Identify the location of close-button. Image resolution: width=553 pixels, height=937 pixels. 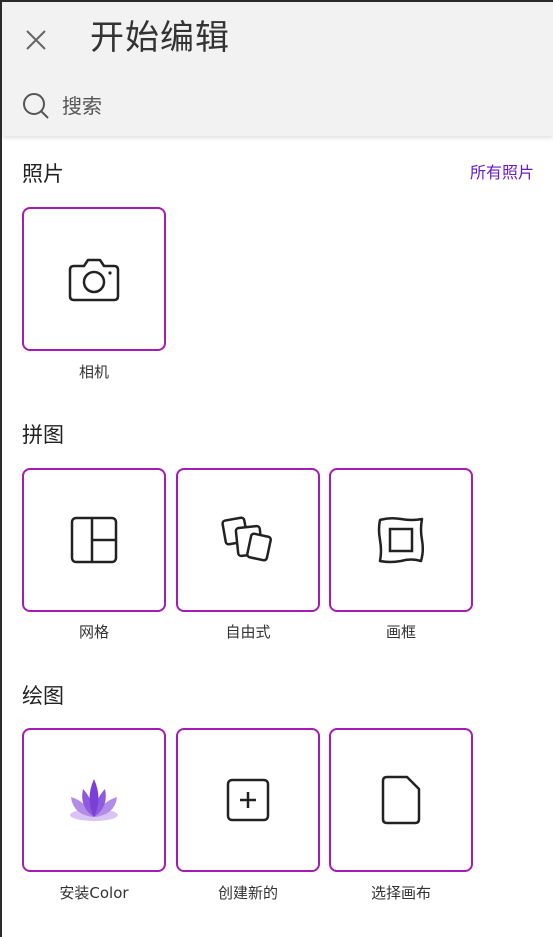
(36, 40).